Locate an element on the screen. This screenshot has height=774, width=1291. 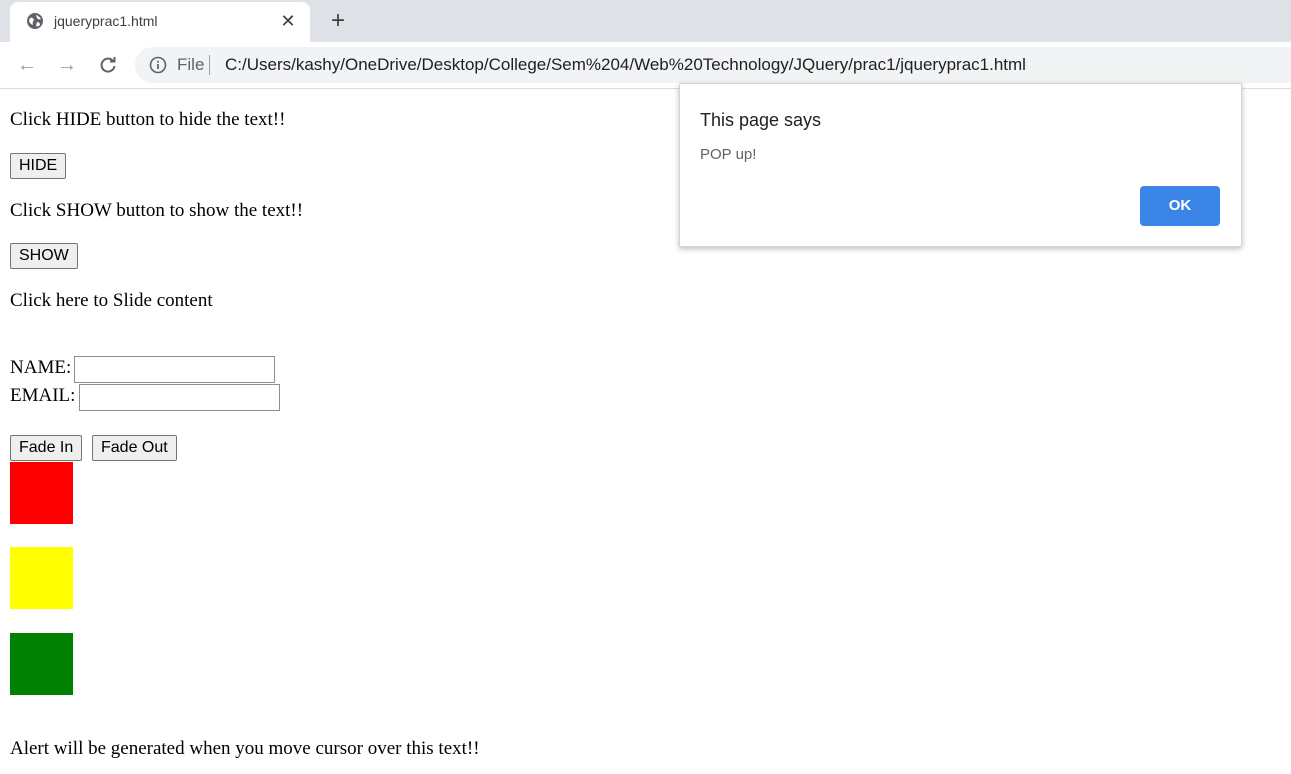
tab-title: jqueryprac1.html is located at coordinates (106, 21).